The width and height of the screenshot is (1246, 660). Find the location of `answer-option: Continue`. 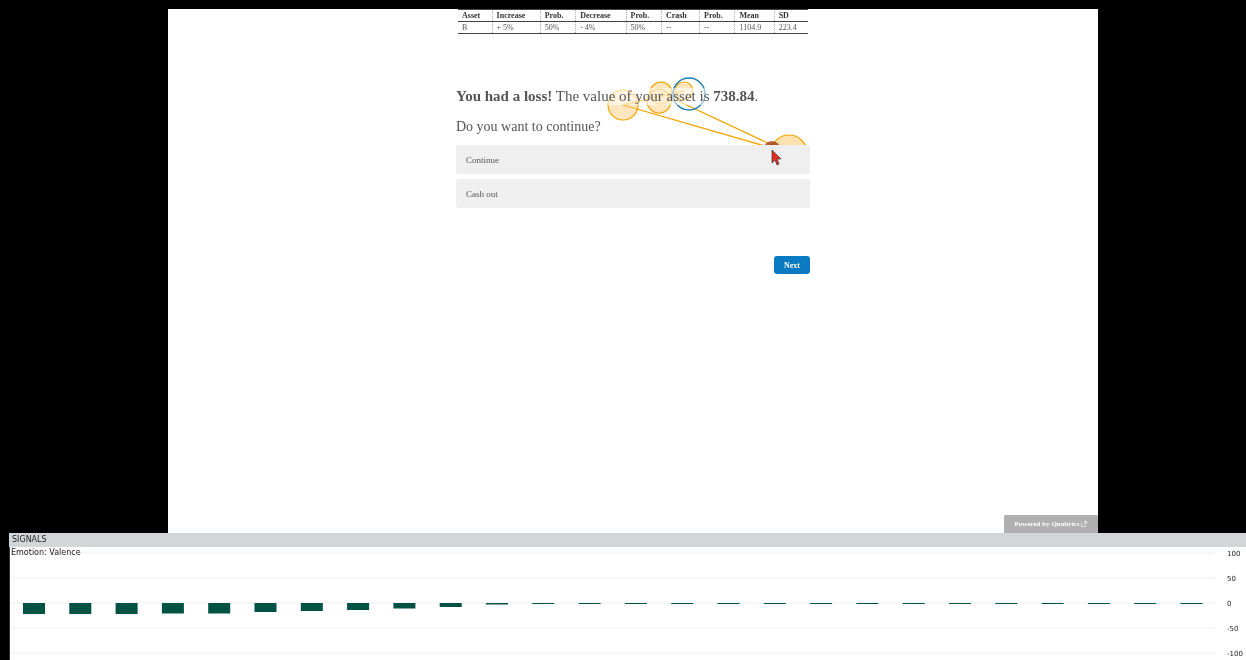

answer-option: Continue is located at coordinates (633, 159).